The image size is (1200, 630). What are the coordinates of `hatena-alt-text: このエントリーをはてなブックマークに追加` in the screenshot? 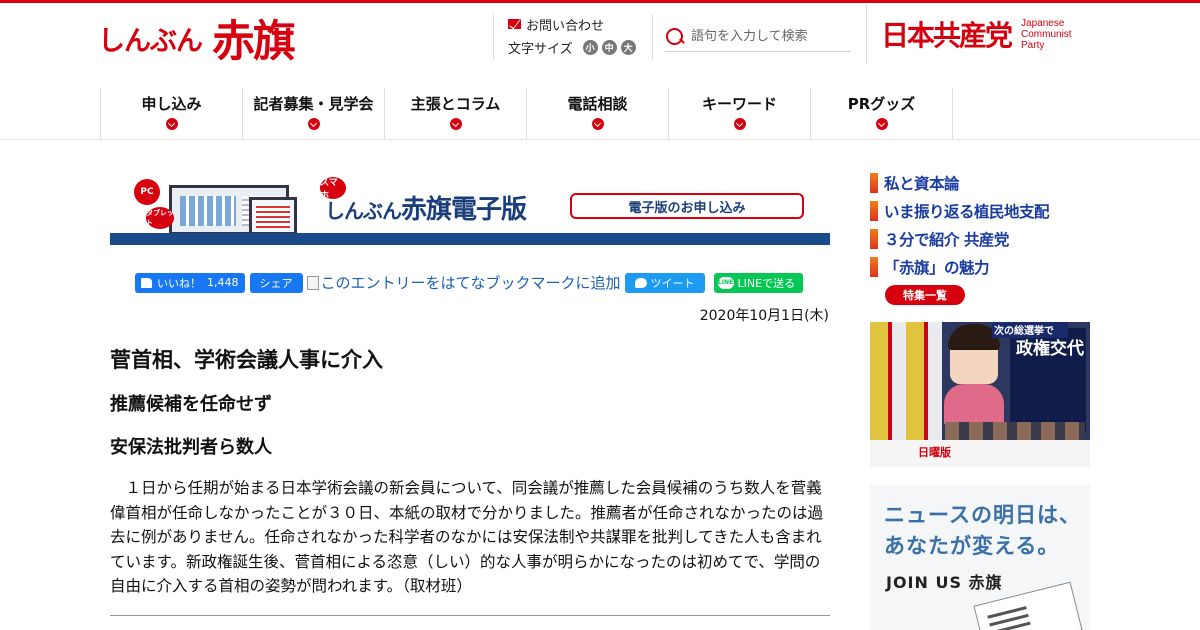 It's located at (470, 283).